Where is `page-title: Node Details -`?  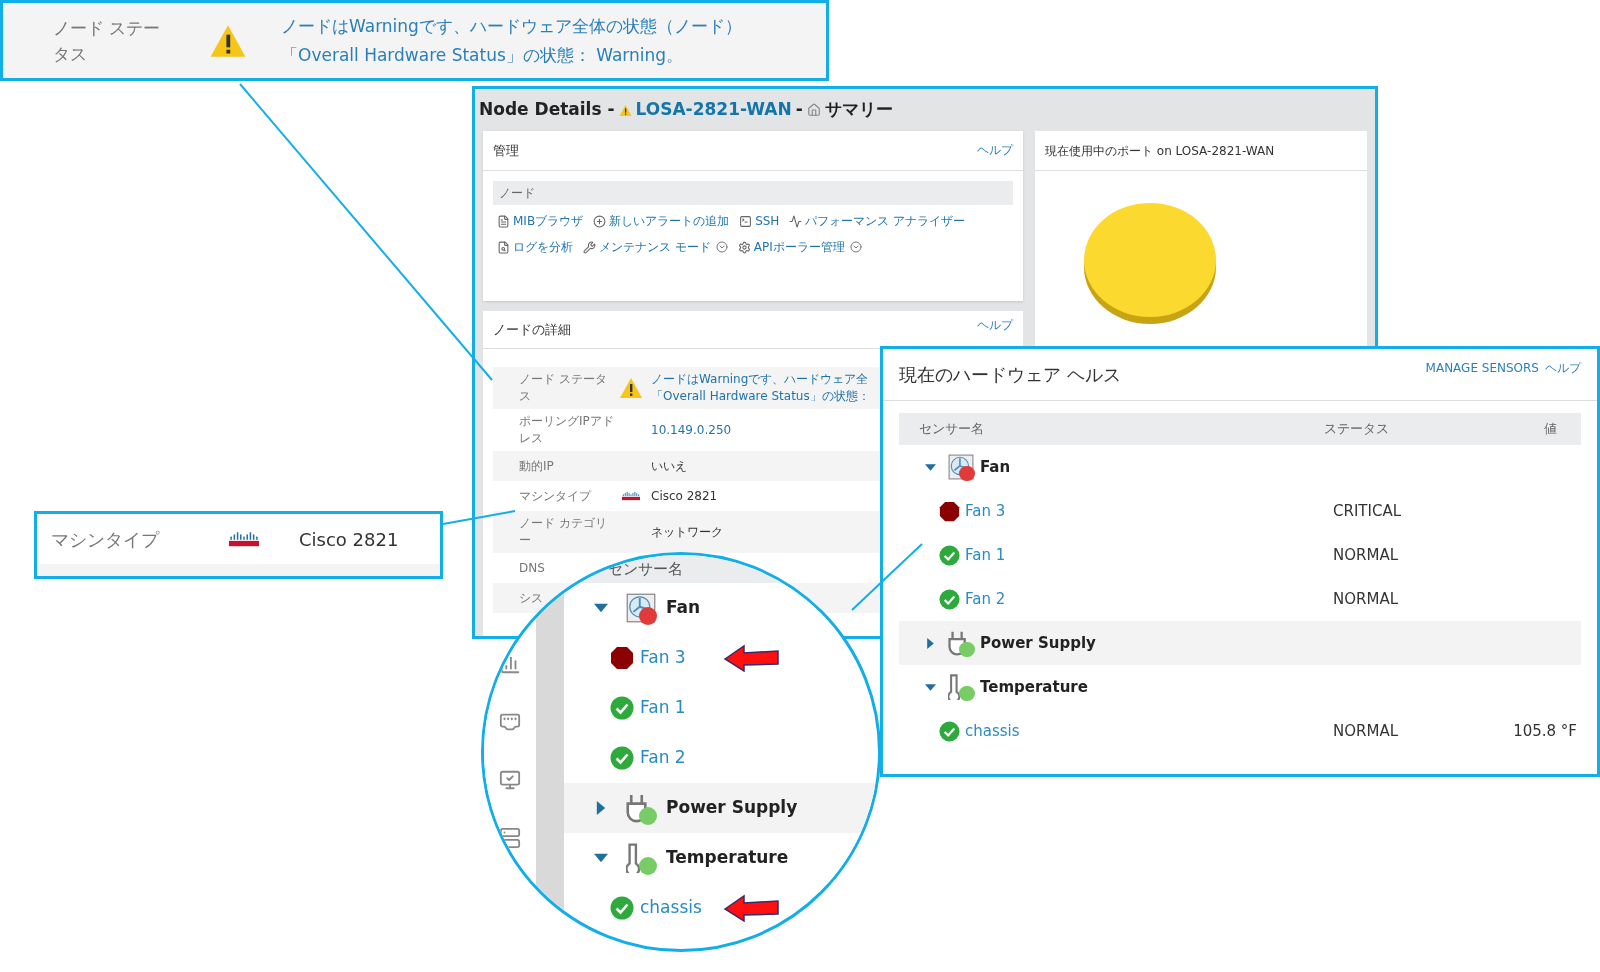 page-title: Node Details - is located at coordinates (547, 110).